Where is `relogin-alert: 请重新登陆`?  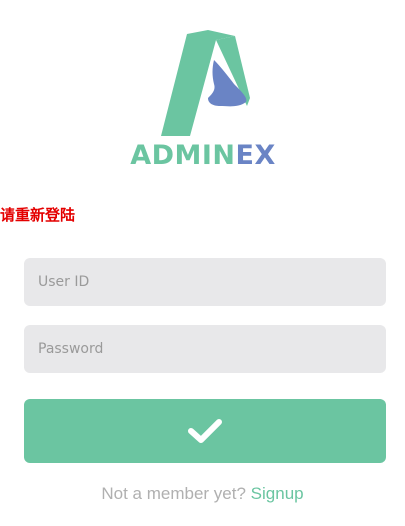
relogin-alert: 请重新登陆 is located at coordinates (38, 215).